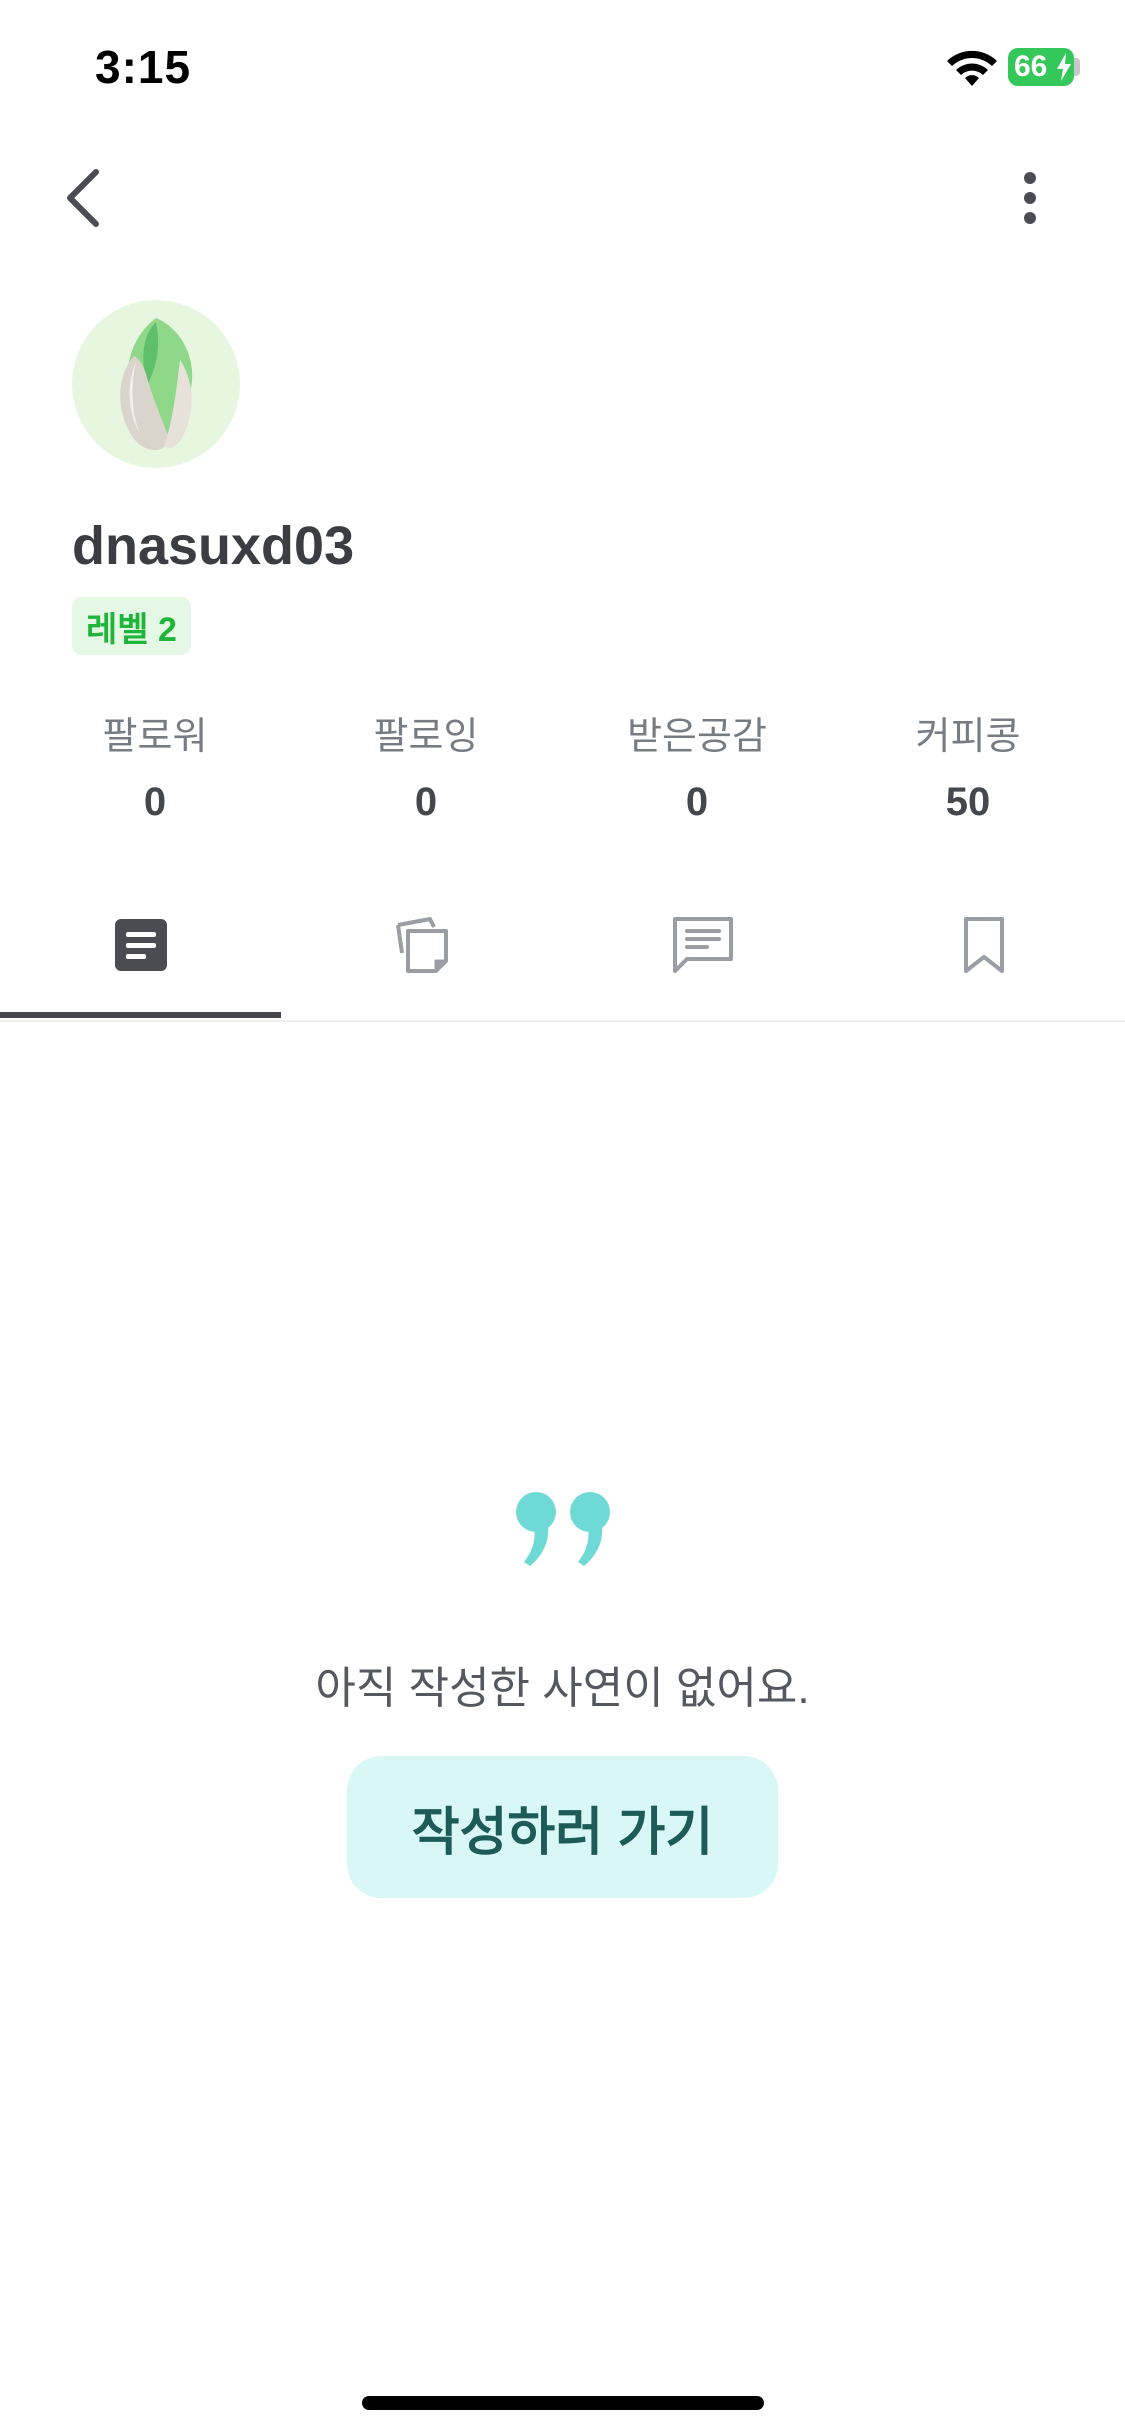 The image size is (1125, 2436). I want to click on stat-received-likes: 받은공감 0, so click(697, 765).